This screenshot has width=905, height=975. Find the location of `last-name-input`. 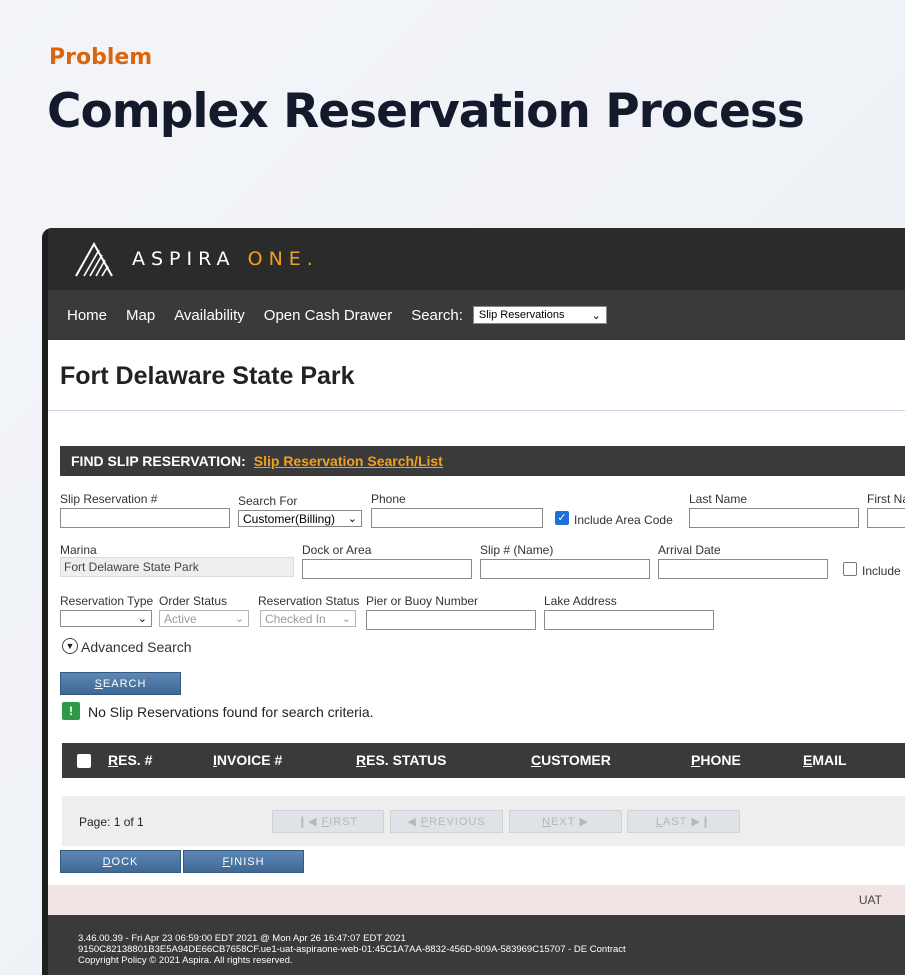

last-name-input is located at coordinates (774, 518).